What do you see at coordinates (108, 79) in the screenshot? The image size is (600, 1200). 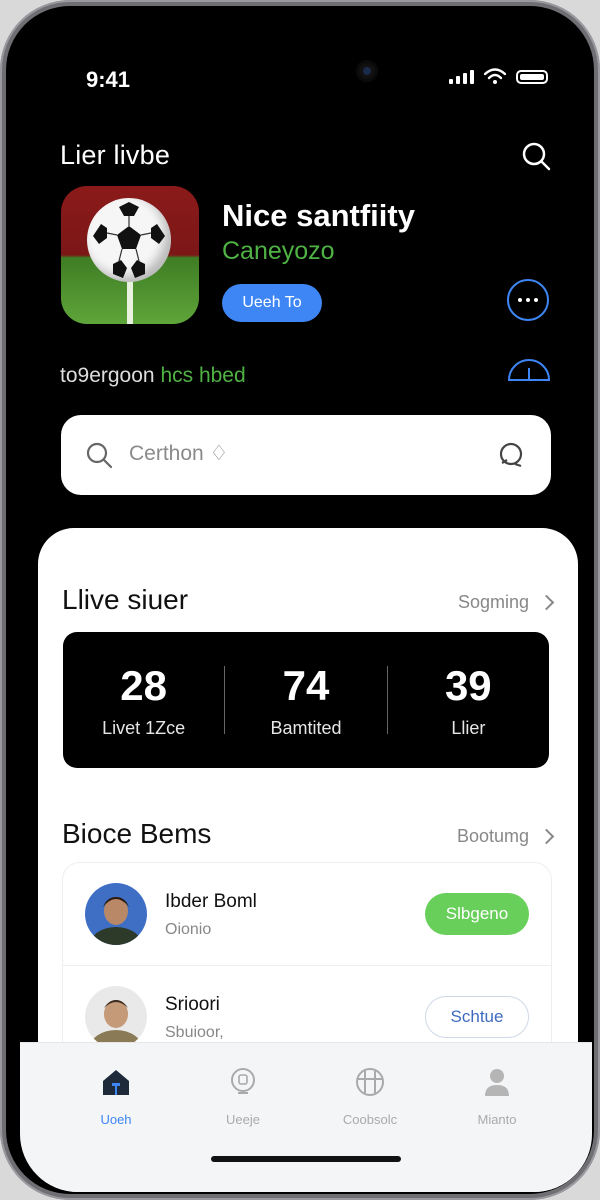 I see `status-time: 9:41` at bounding box center [108, 79].